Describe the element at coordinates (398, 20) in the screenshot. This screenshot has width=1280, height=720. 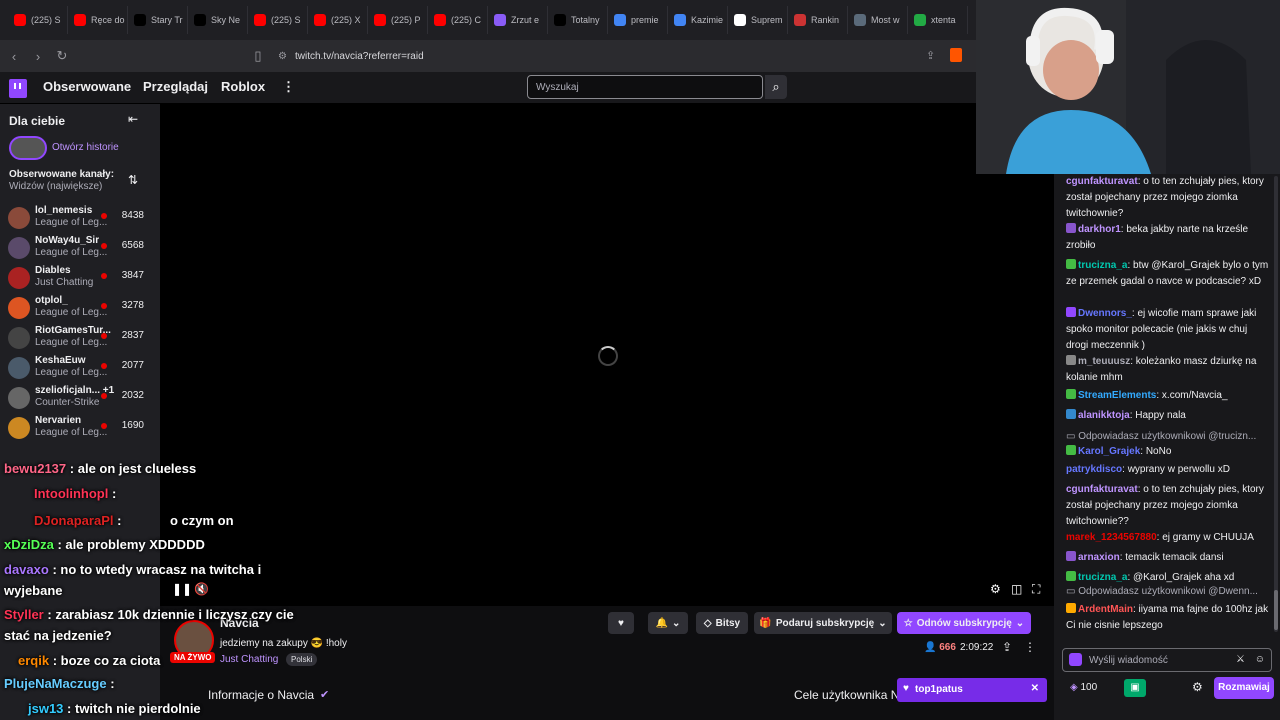
I see `browser-tab: (225) P` at that location.